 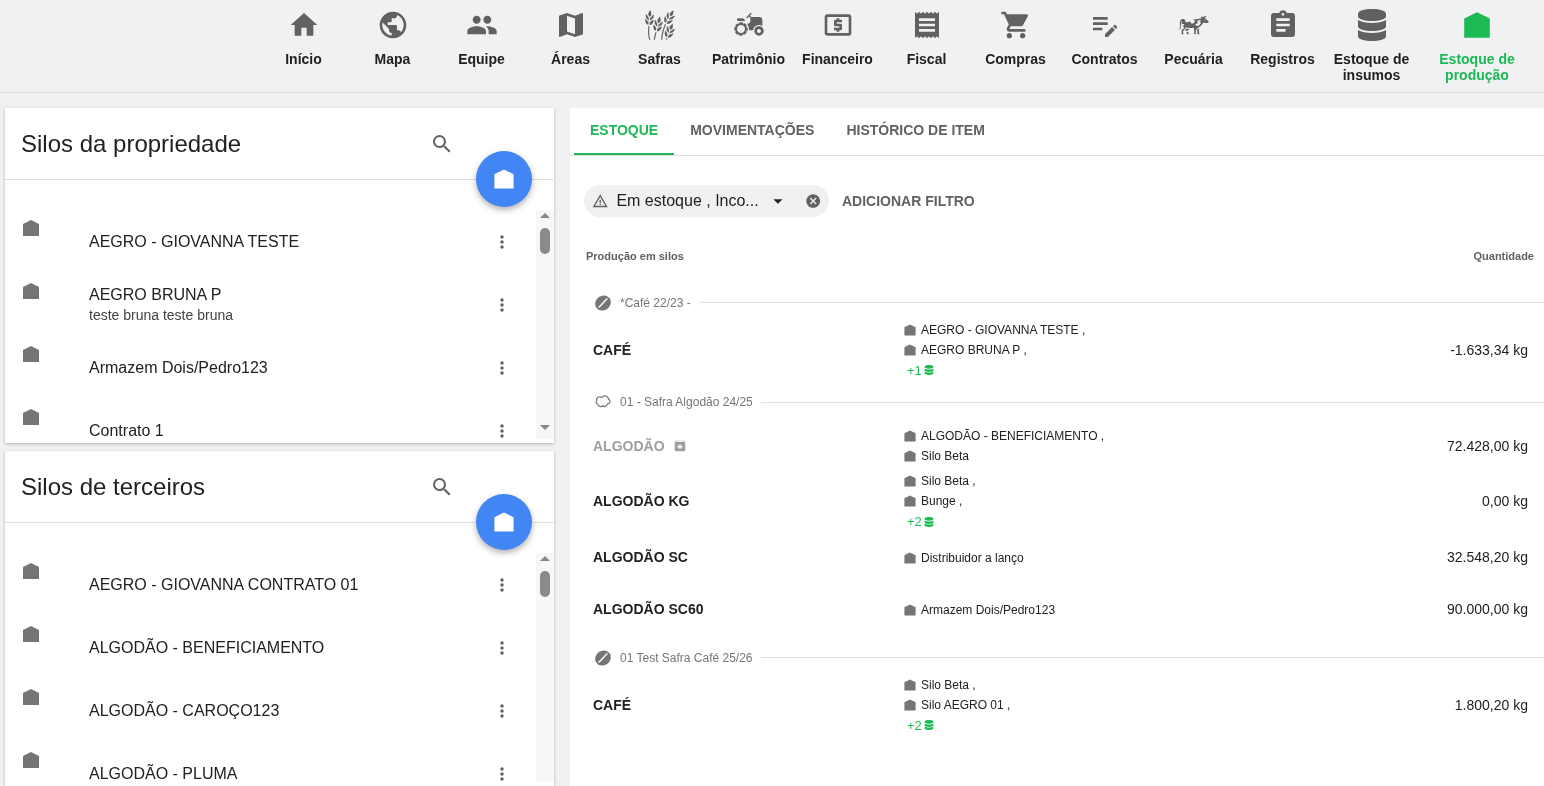 What do you see at coordinates (132, 143) in the screenshot?
I see `panel-title: Silos da propriedade` at bounding box center [132, 143].